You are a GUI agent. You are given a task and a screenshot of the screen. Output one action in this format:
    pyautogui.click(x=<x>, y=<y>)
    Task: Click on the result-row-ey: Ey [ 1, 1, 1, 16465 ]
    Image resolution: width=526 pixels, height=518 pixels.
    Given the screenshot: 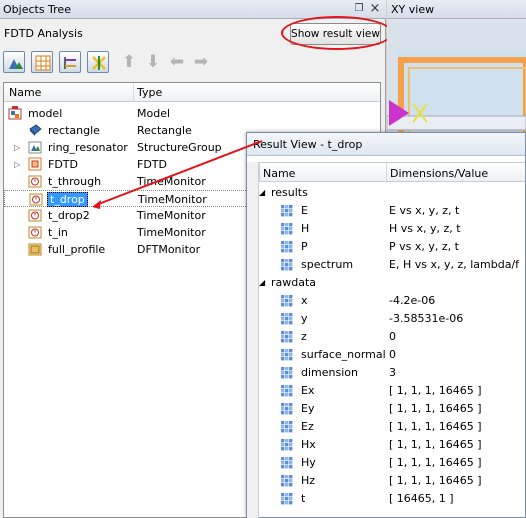 What is the action you would take?
    pyautogui.click(x=392, y=409)
    